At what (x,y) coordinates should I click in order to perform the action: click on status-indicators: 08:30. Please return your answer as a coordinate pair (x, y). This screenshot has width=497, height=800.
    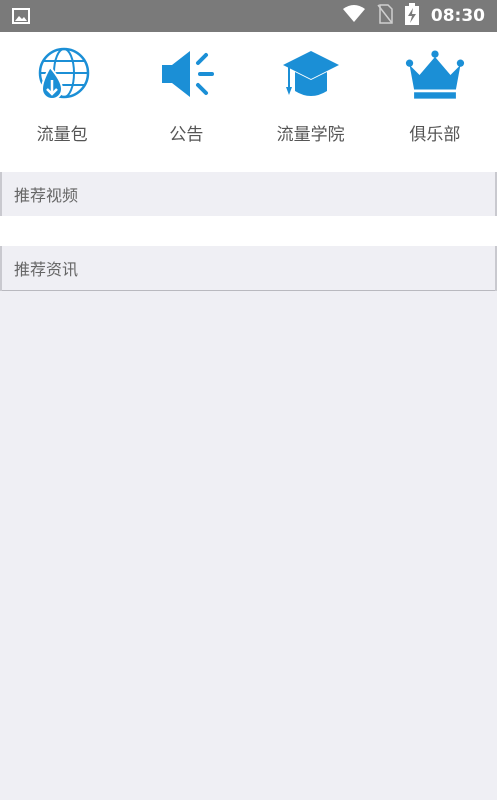
    Looking at the image, I should click on (413, 16).